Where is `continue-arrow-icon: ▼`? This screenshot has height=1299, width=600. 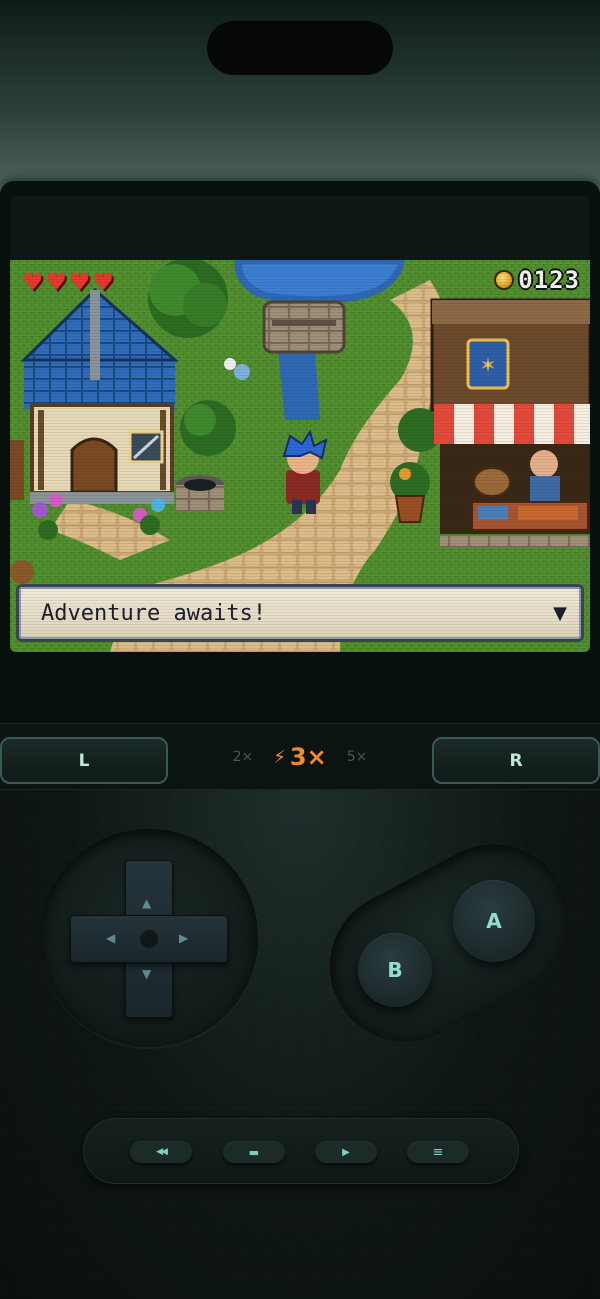
continue-arrow-icon: ▼ is located at coordinates (560, 613).